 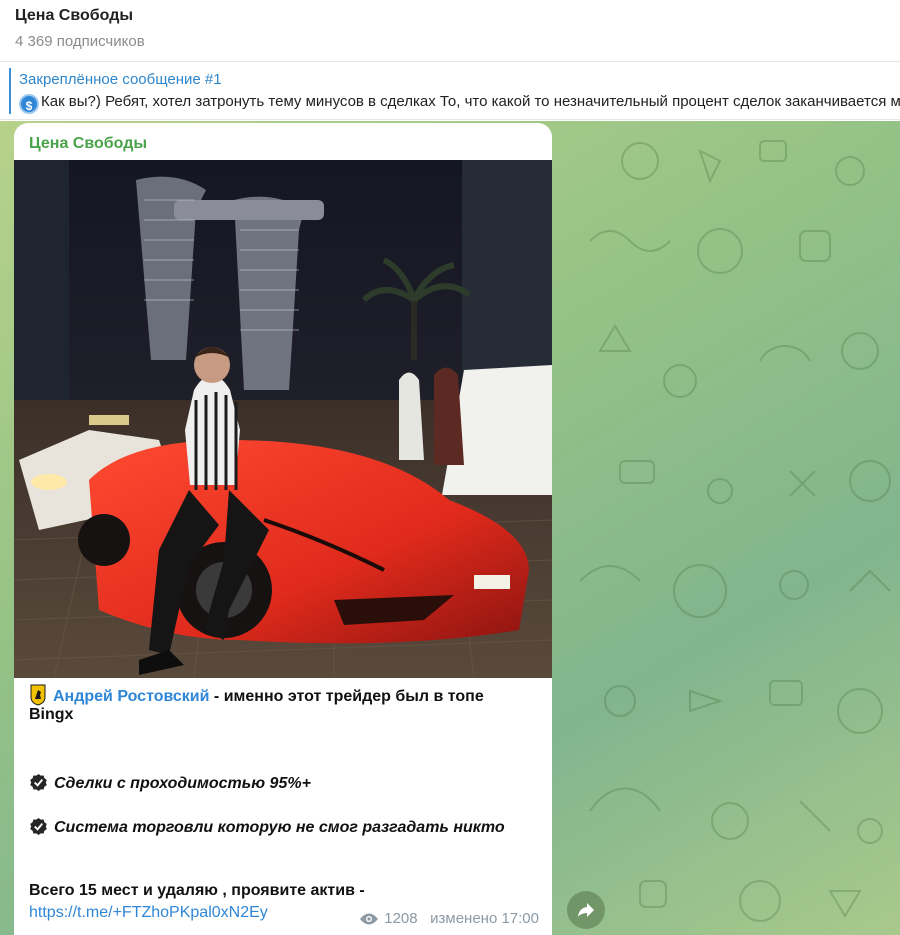 I want to click on invite-link: https://t.me/+FTZhoPKpal0xN2Ey, so click(x=148, y=912).